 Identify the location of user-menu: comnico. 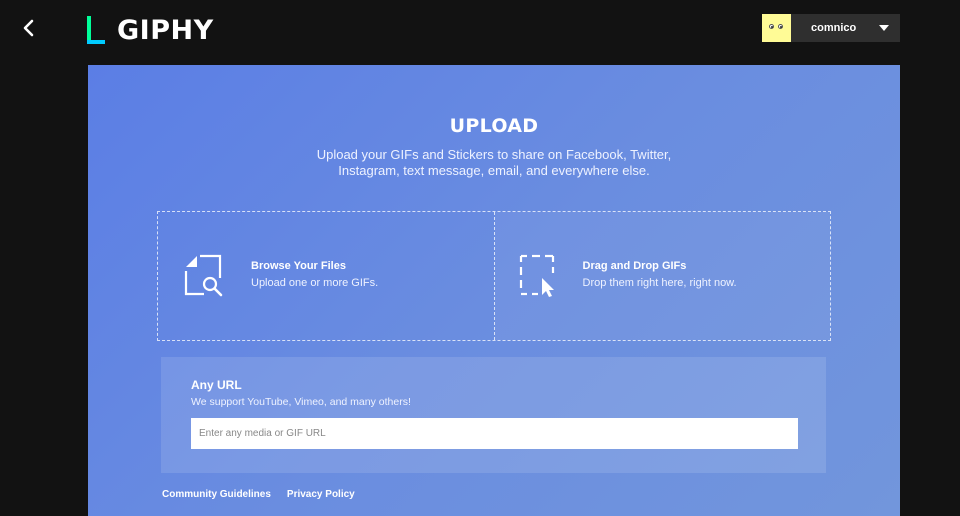
(831, 28).